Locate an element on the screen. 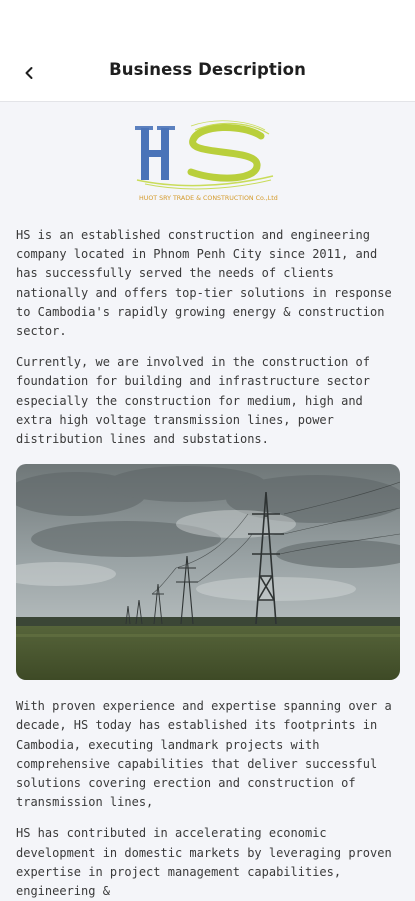 Image resolution: width=415 pixels, height=901 pixels. logo-container: HUOT SRY TRADE & CONSTRUCTION Co.,Ltd is located at coordinates (208, 166).